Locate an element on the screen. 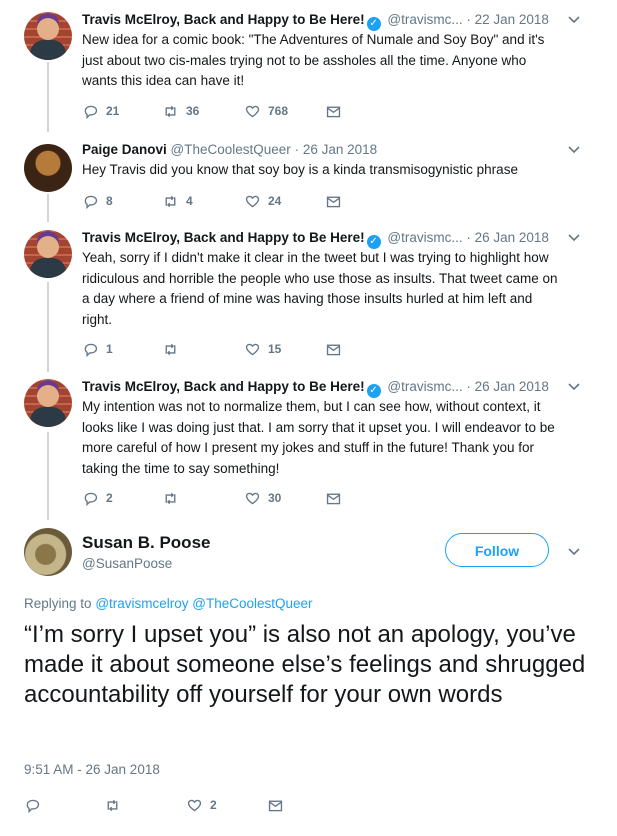 This screenshot has height=836, width=617. like-count: 768 is located at coordinates (278, 111).